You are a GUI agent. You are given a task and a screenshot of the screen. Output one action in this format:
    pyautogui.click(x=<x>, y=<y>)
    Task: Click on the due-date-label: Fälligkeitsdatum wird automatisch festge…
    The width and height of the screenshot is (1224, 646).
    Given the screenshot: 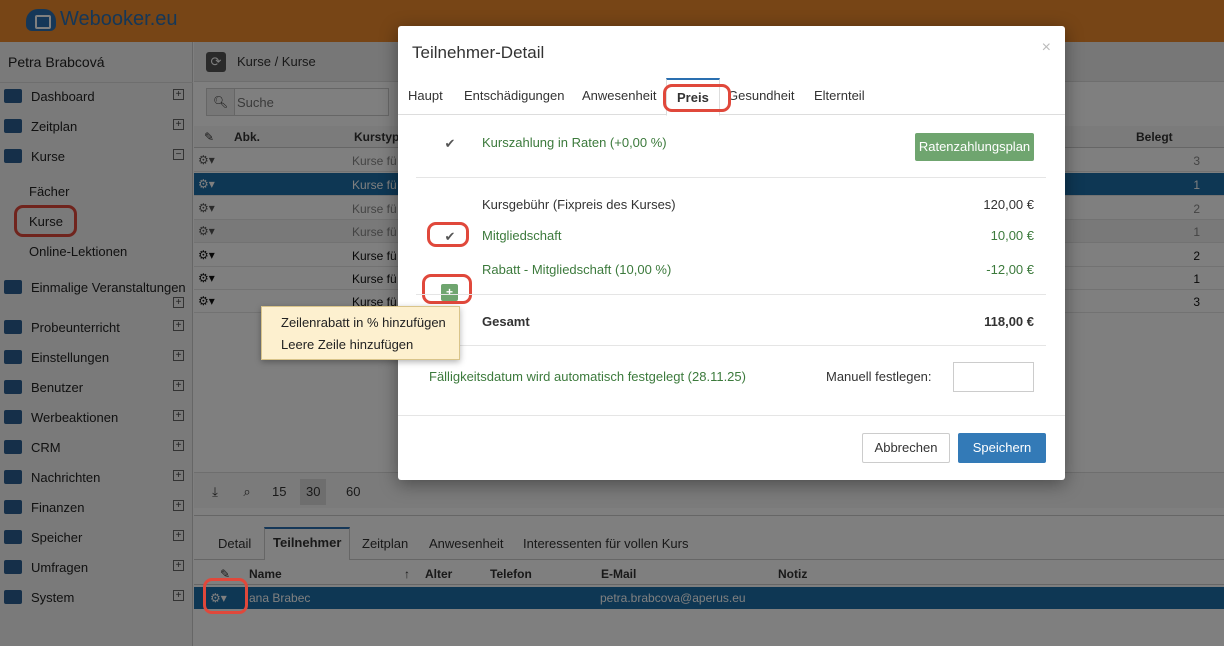 What is the action you would take?
    pyautogui.click(x=587, y=376)
    